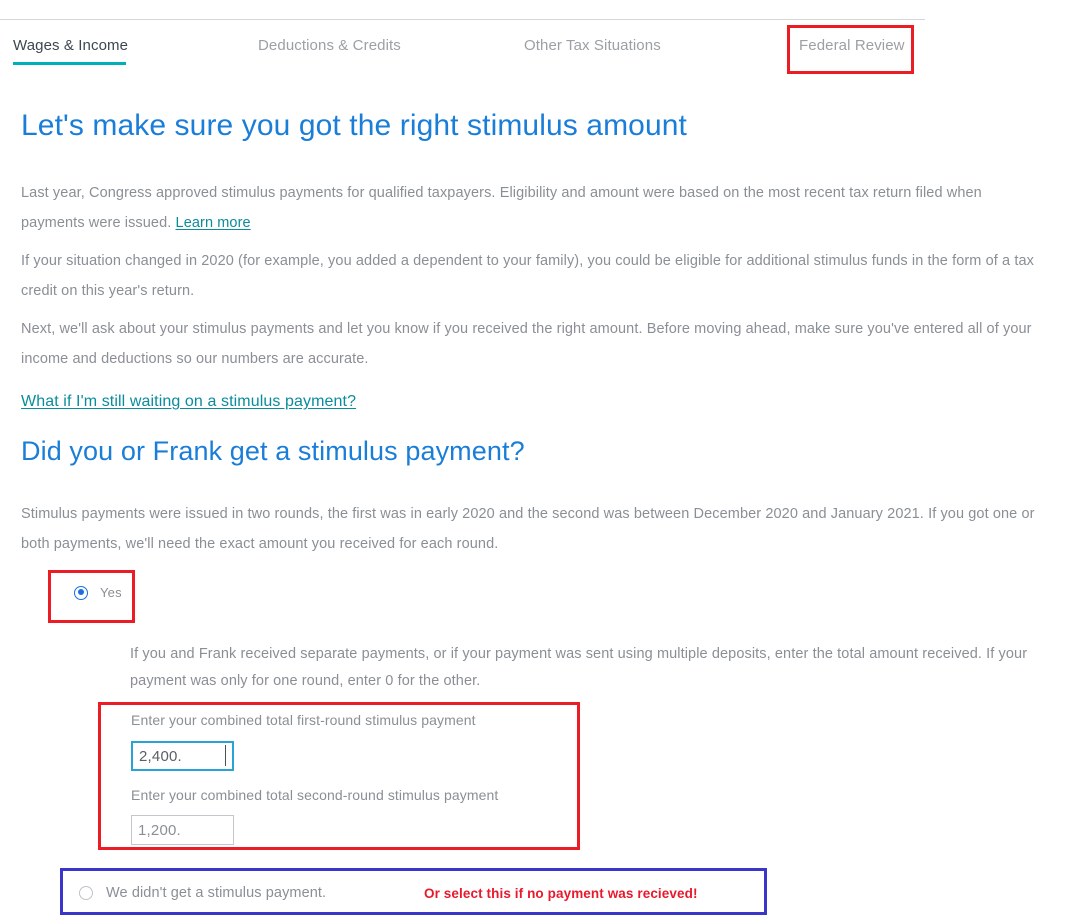 The image size is (1075, 918). I want to click on tab-label: Deductions & Credits, so click(329, 45).